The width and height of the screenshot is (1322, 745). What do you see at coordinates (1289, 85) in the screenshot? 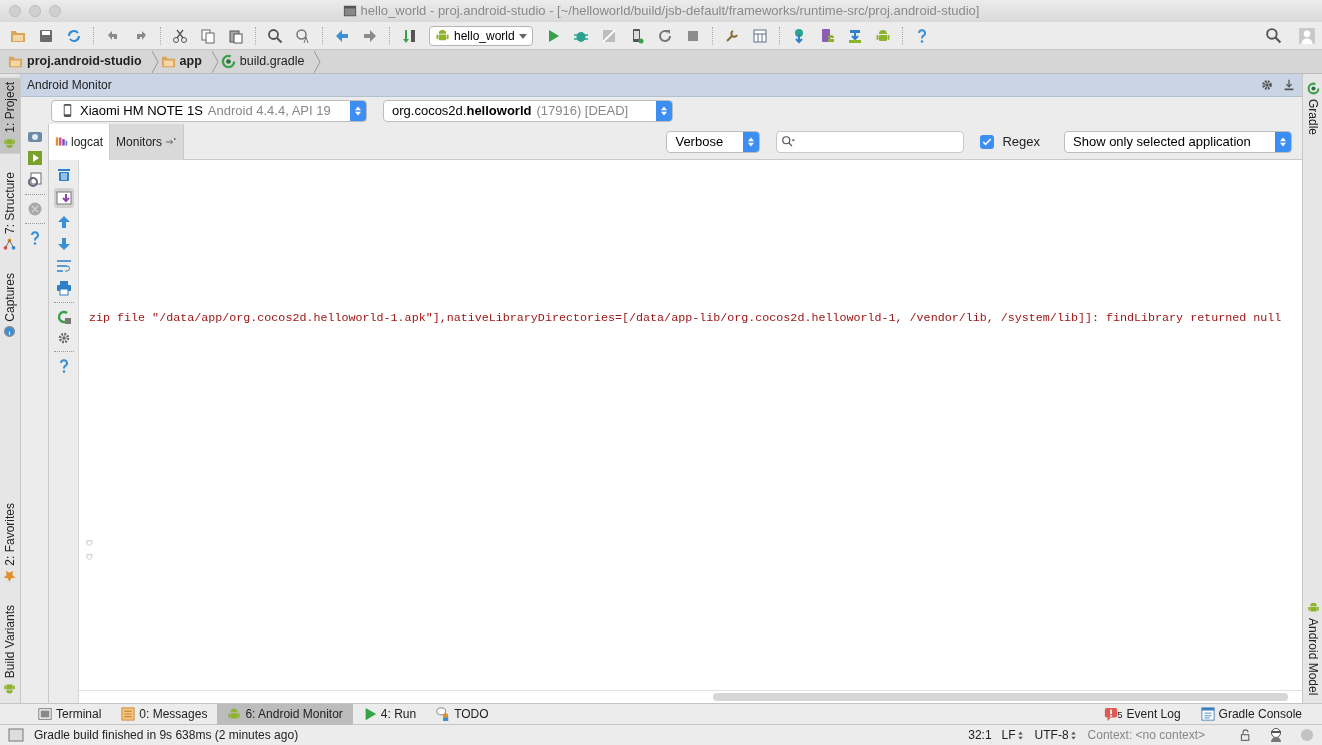
I see `hide-icon` at bounding box center [1289, 85].